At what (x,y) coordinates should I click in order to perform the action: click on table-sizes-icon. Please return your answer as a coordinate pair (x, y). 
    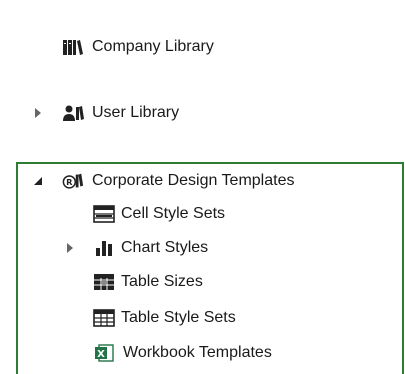
    Looking at the image, I should click on (104, 282).